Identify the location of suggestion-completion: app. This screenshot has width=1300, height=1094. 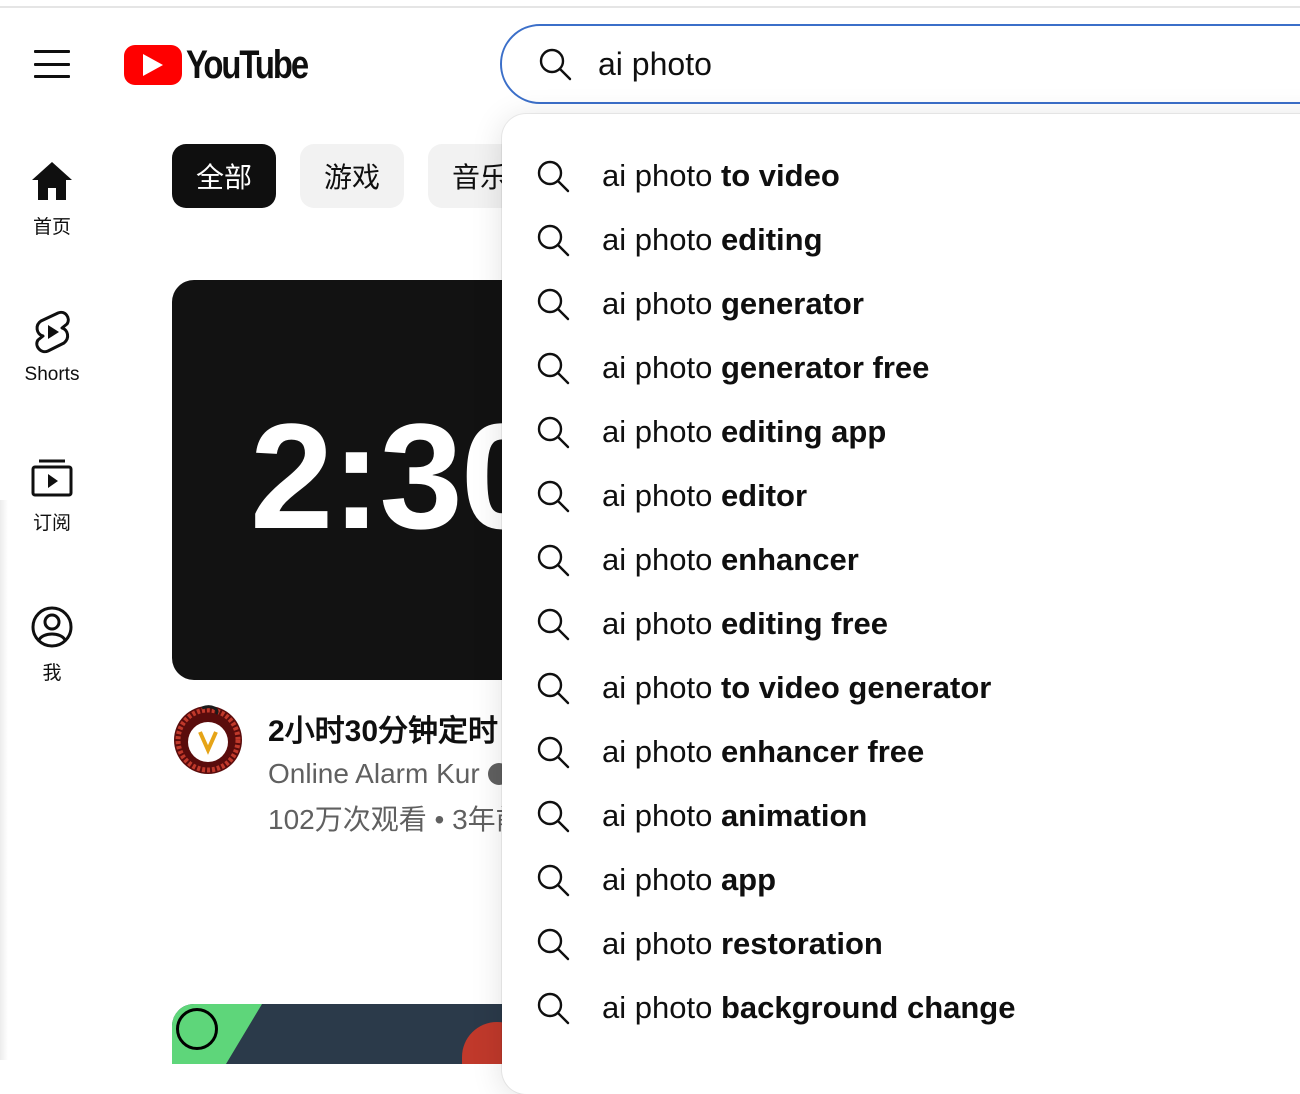
(748, 879).